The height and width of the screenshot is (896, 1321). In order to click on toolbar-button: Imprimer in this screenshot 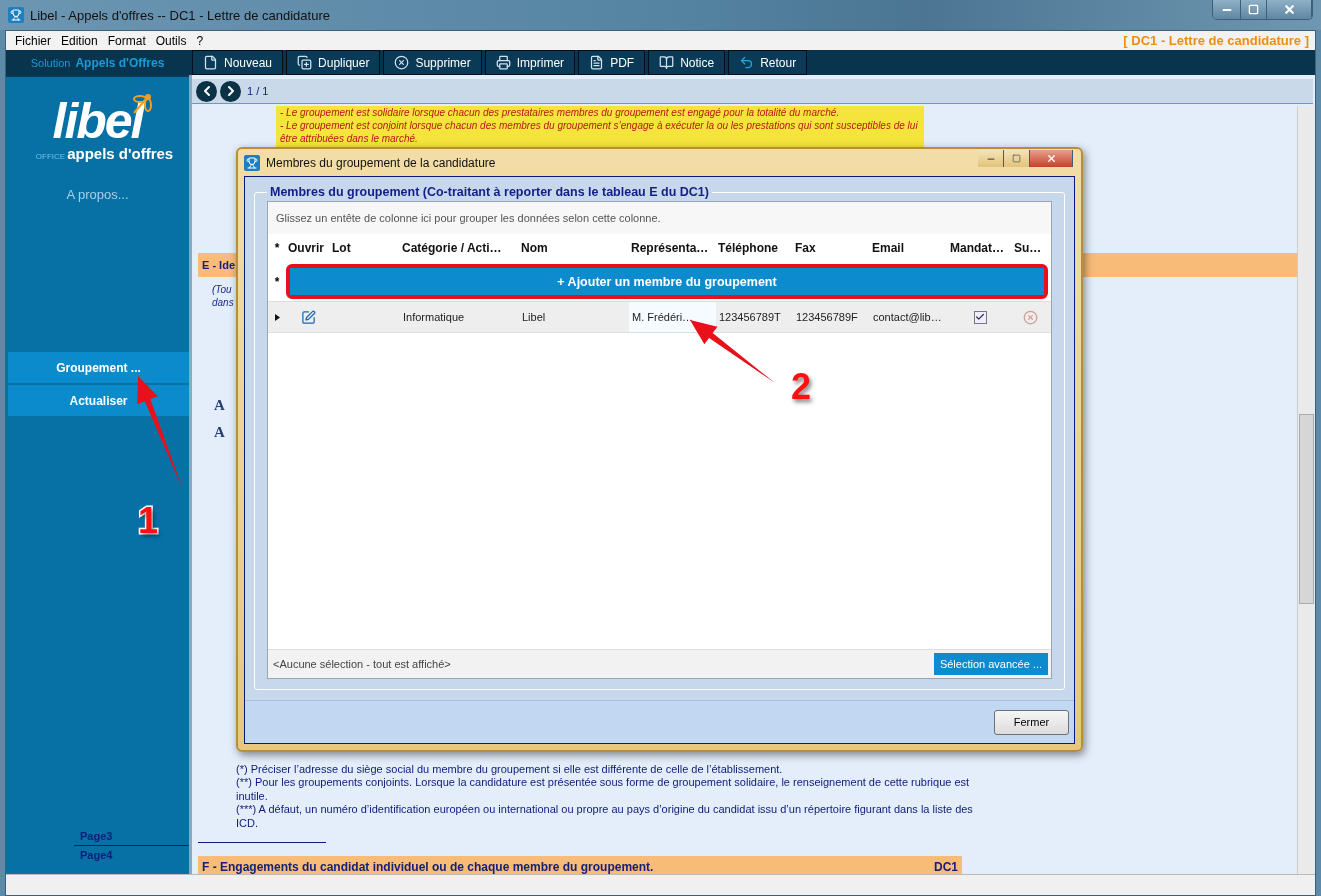, I will do `click(530, 62)`.